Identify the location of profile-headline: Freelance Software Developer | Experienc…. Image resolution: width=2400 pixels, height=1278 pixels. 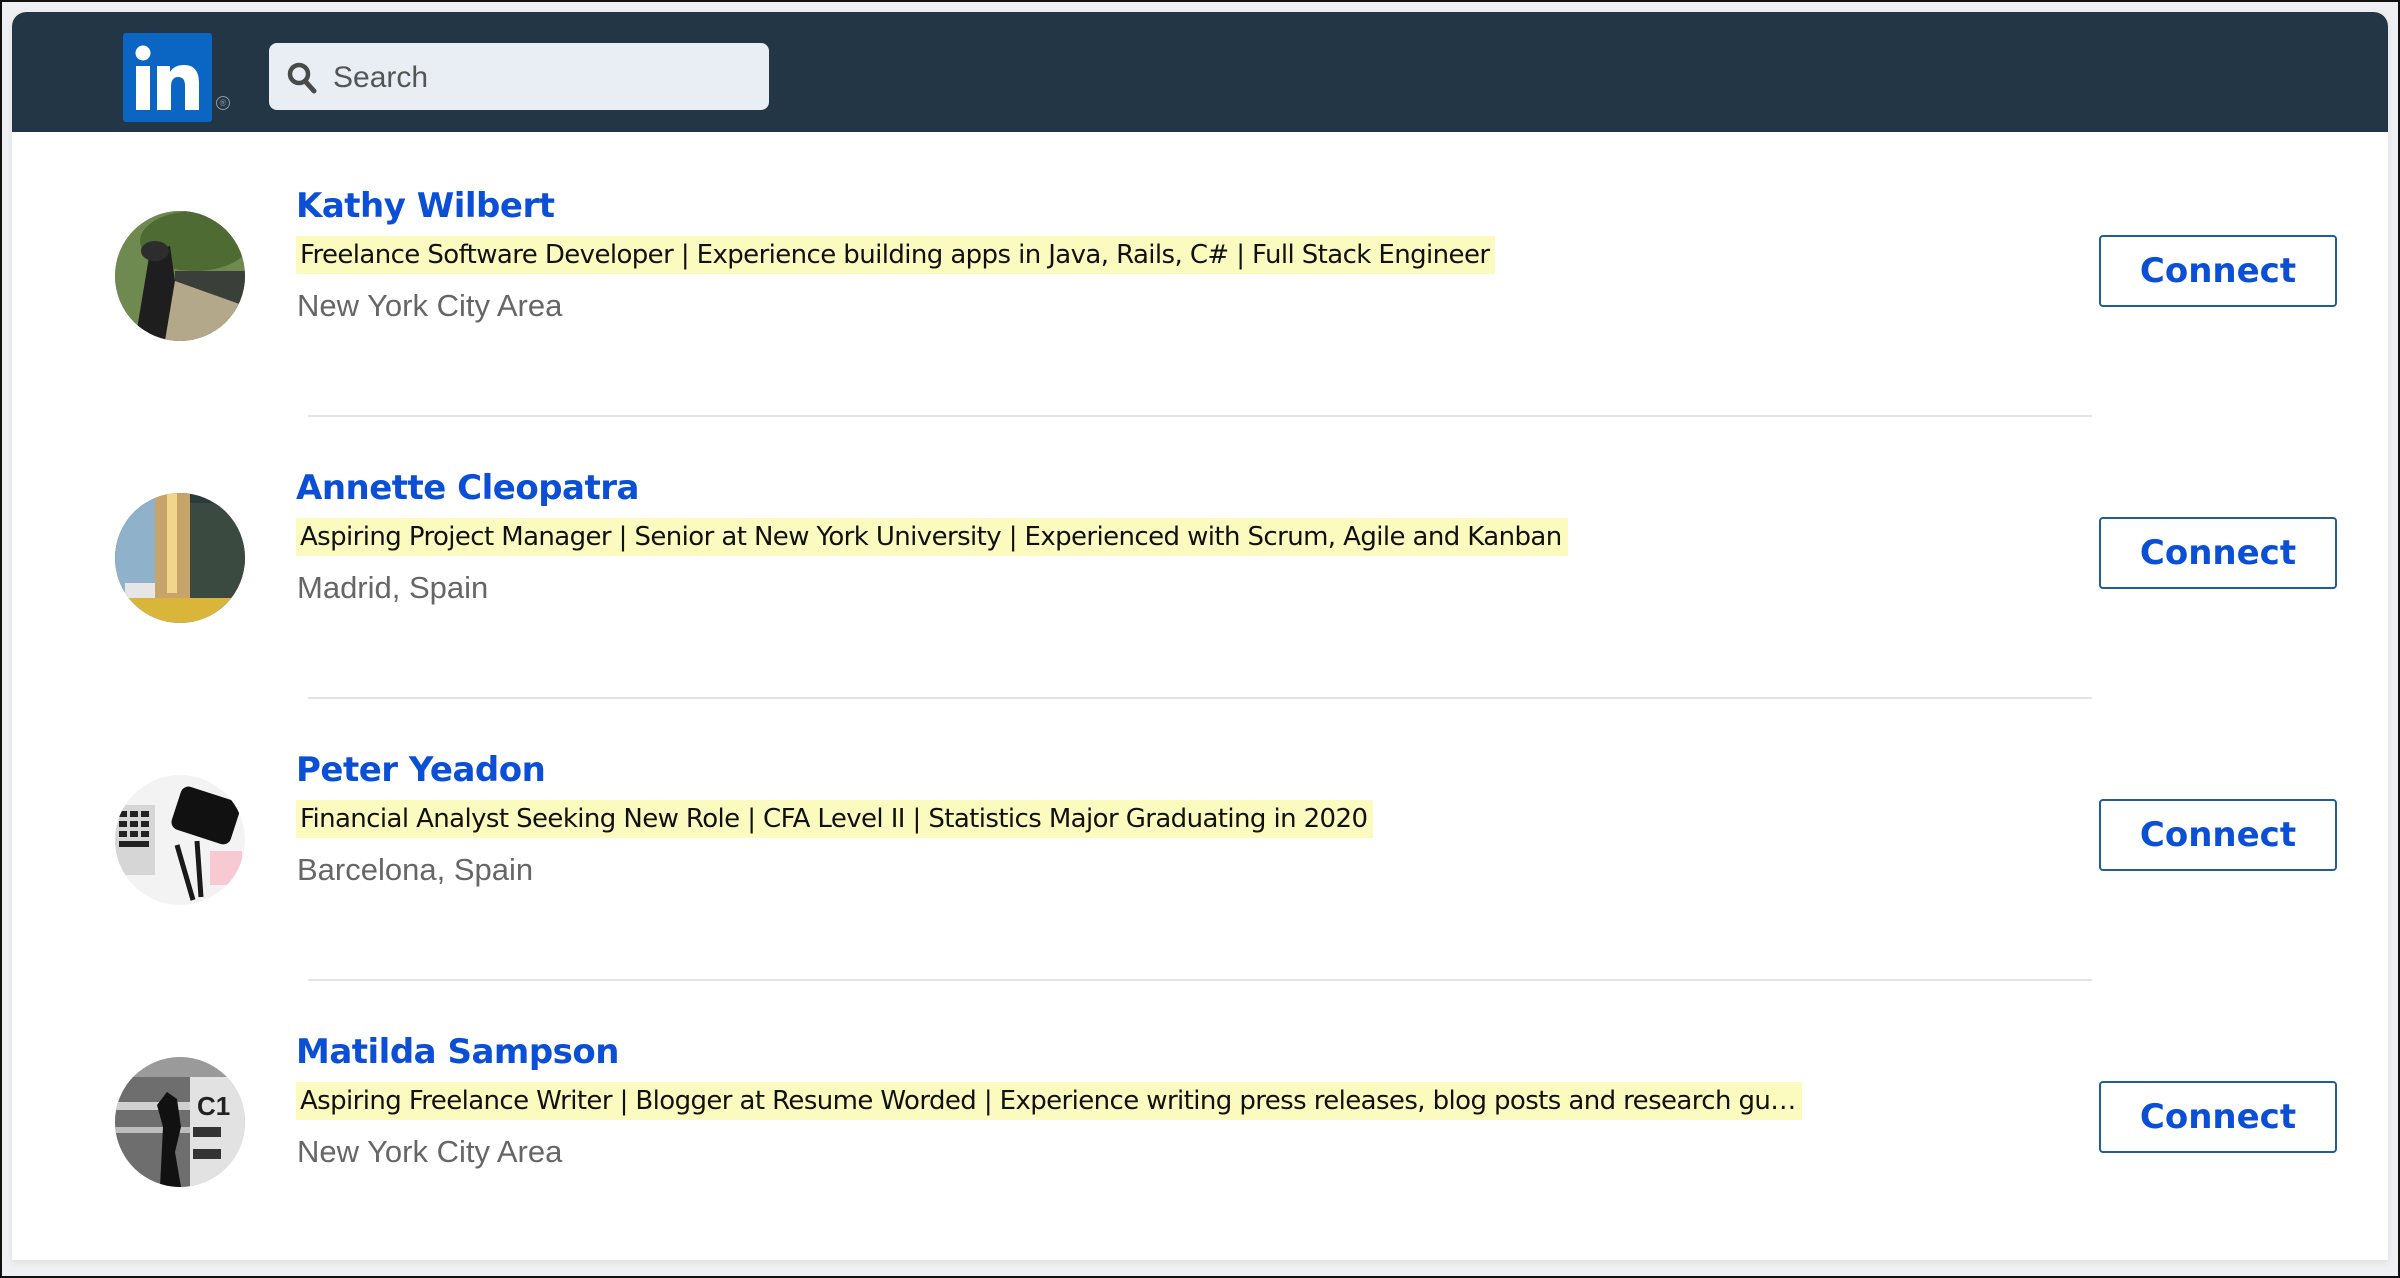
(896, 255).